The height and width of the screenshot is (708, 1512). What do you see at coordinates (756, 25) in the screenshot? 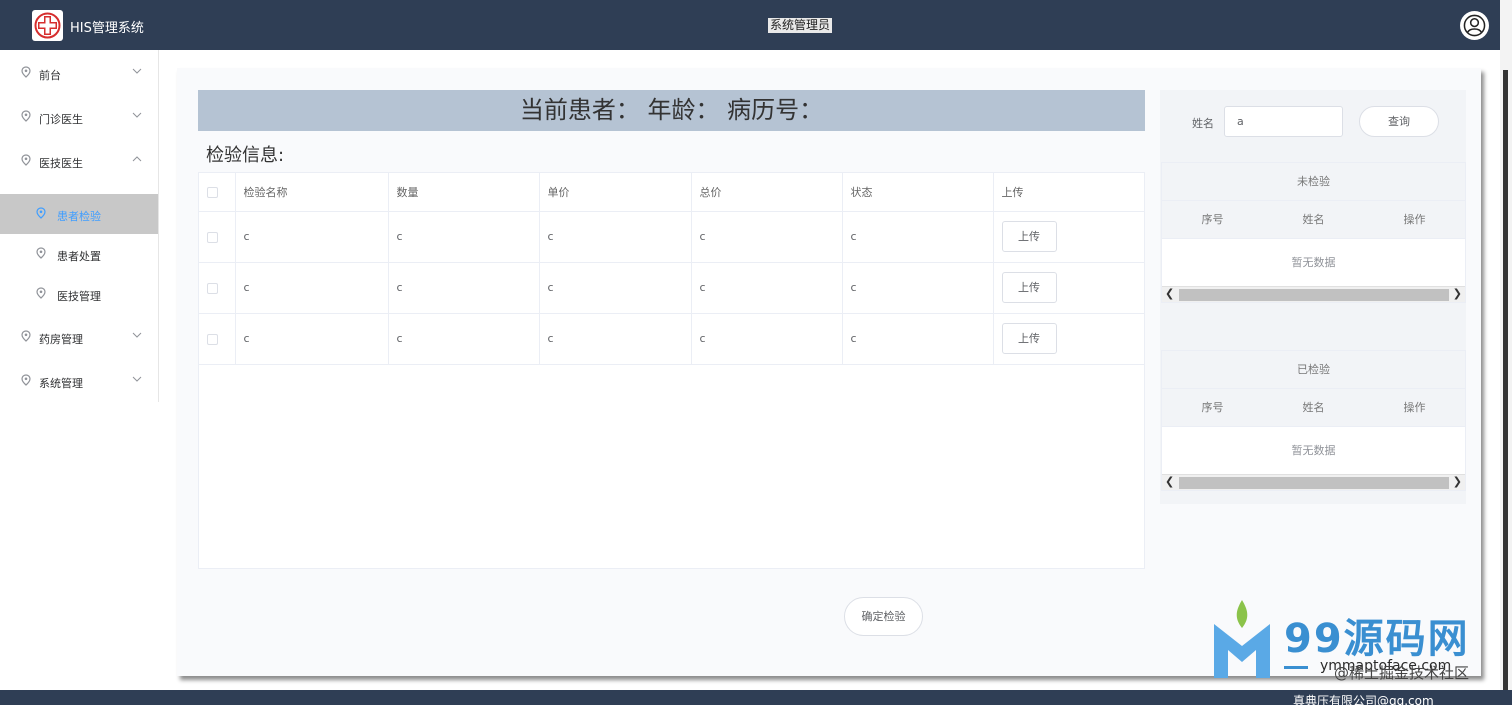
I see `top-bar: HIS管理系统 系统管理员` at bounding box center [756, 25].